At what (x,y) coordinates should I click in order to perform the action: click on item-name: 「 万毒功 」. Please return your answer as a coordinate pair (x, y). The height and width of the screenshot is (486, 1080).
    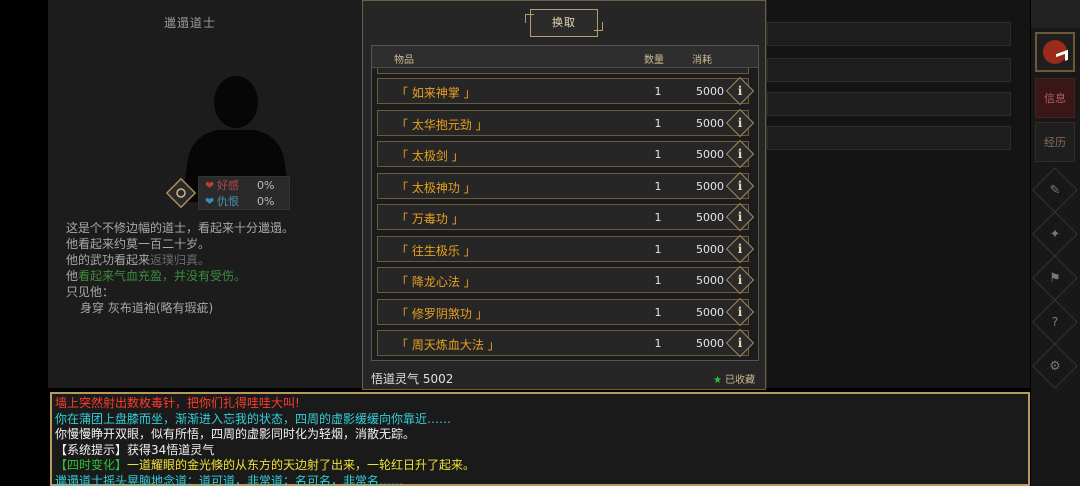
    Looking at the image, I should click on (430, 219).